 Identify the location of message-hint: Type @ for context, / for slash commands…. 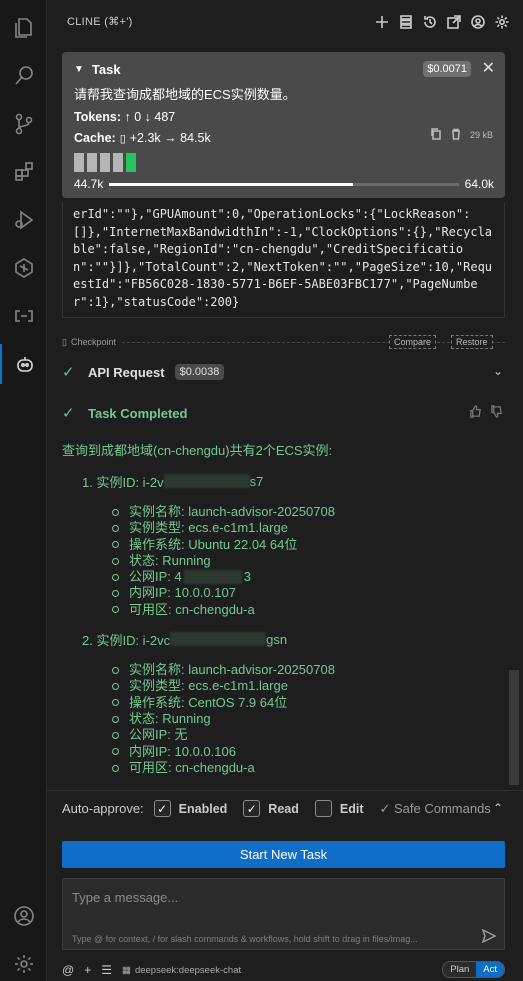
(245, 939).